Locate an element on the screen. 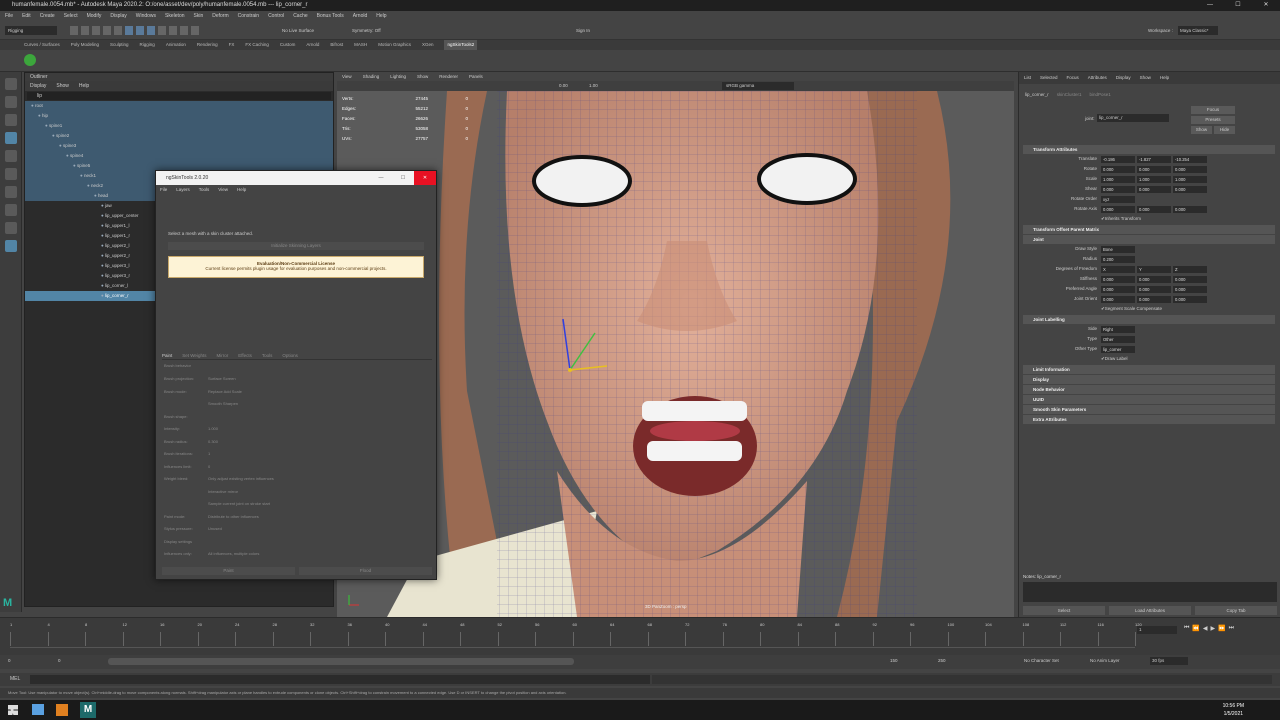 This screenshot has height=720, width=1280. move-tool-icon is located at coordinates (11, 138).